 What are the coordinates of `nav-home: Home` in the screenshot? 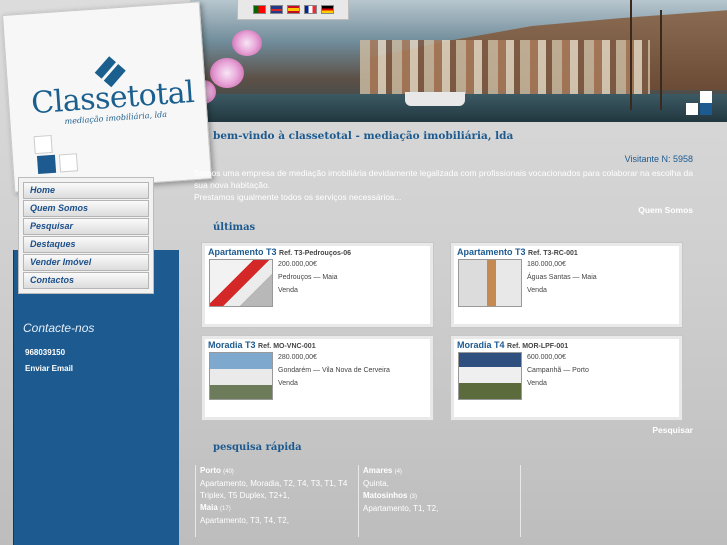 It's located at (86, 190).